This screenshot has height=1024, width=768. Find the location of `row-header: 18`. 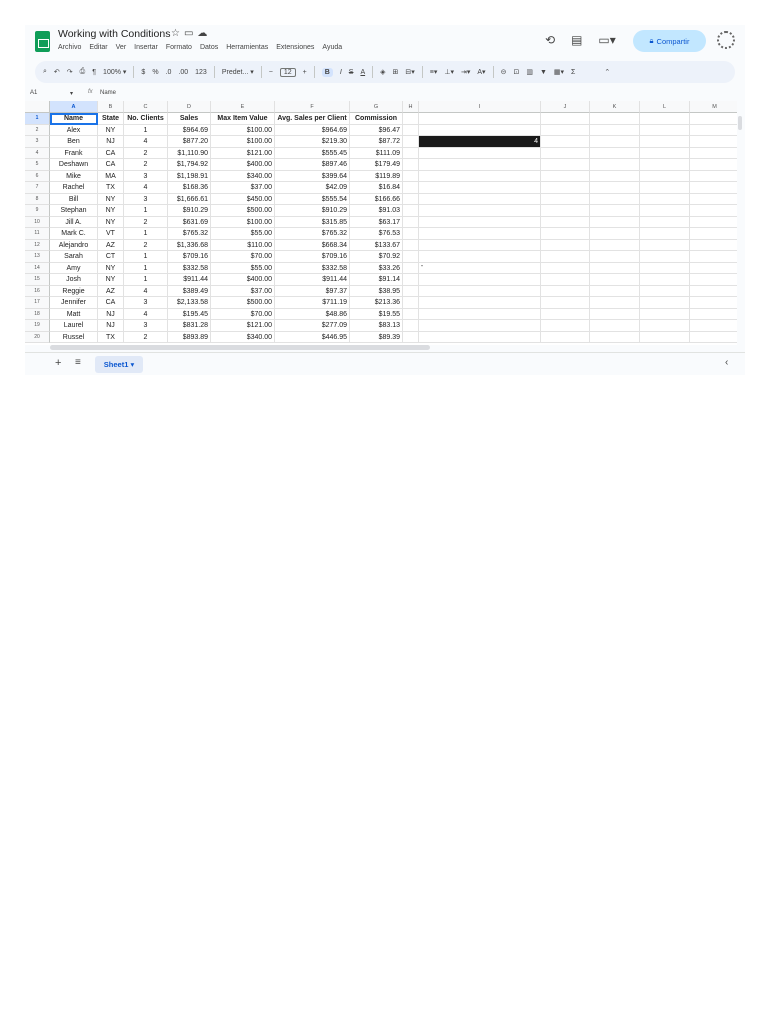

row-header: 18 is located at coordinates (37, 314).